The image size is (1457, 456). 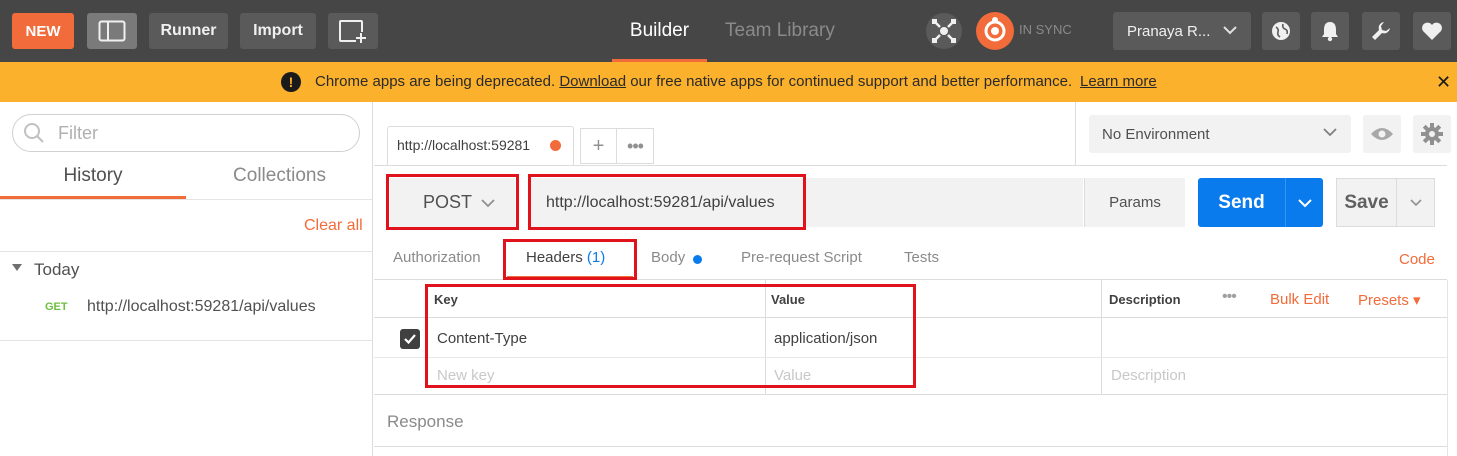 I want to click on caret-down-icon, so click(x=17, y=267).